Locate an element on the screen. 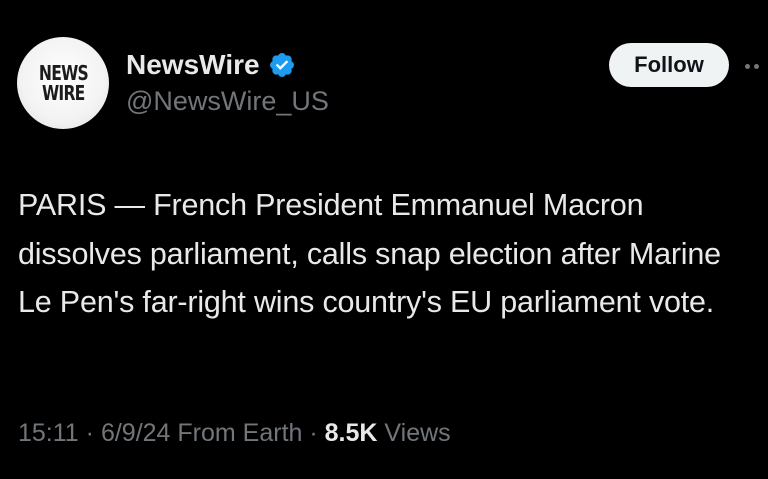 The height and width of the screenshot is (479, 768). tweet-time: 15:11 is located at coordinates (48, 433).